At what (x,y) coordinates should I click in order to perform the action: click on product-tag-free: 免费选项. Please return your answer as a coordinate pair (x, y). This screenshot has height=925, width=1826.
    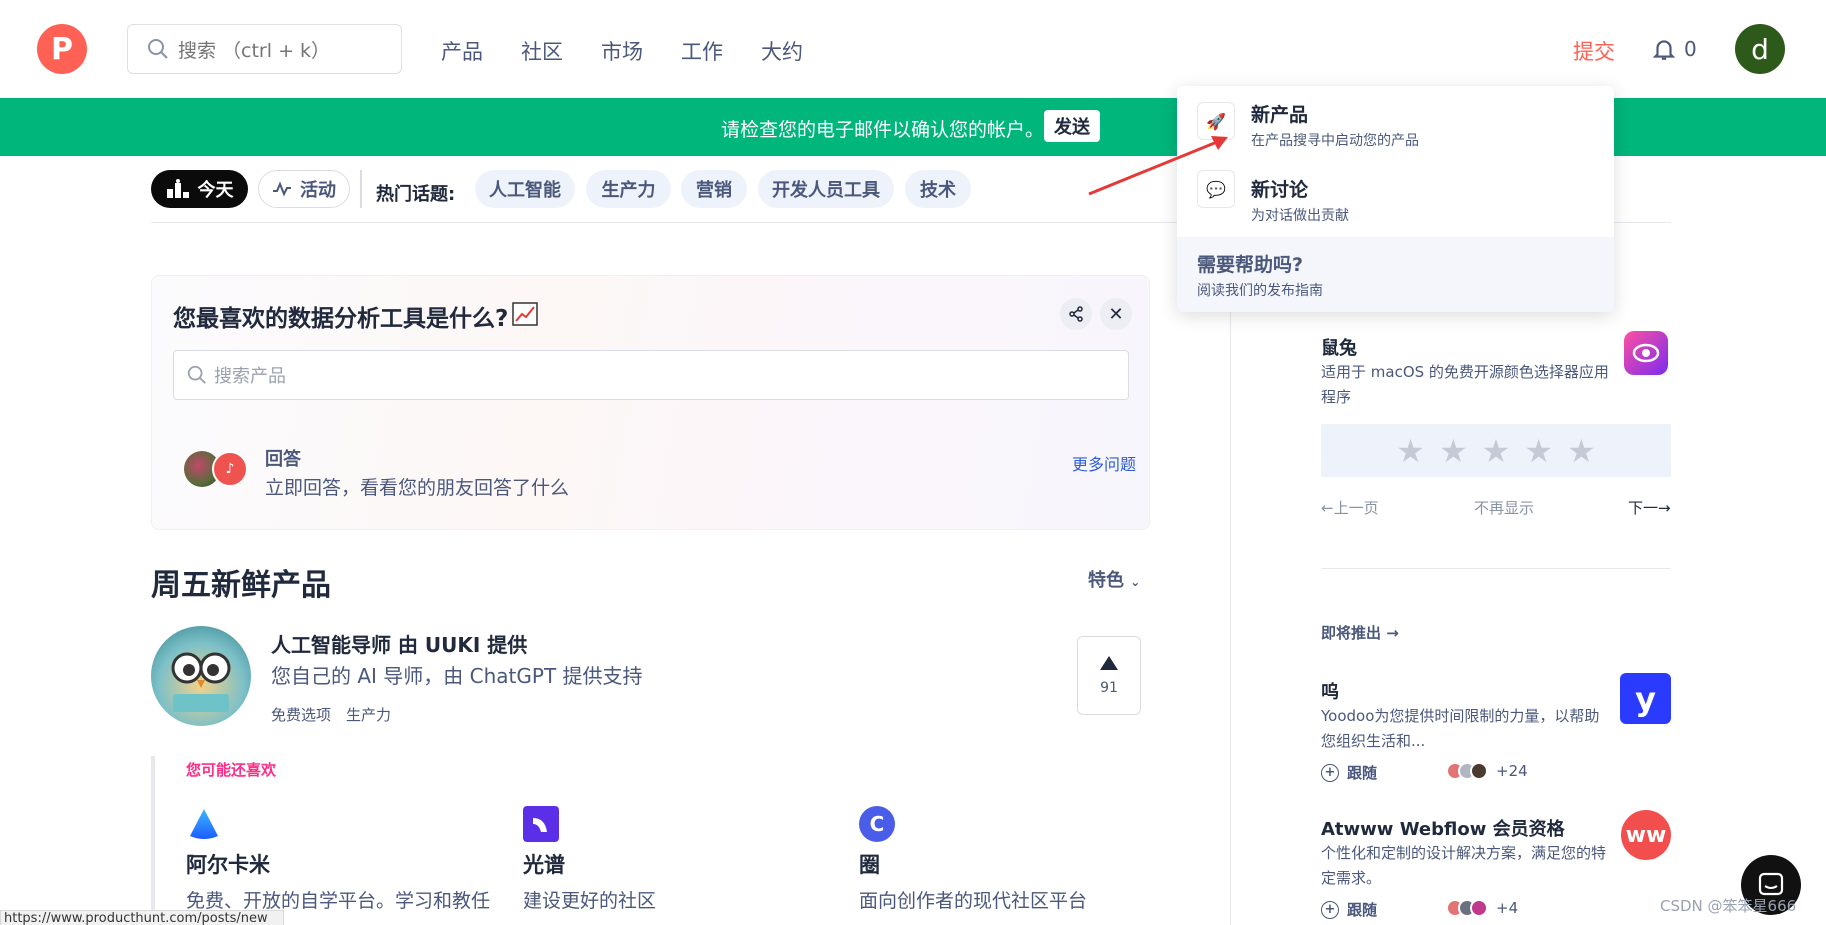
    Looking at the image, I should click on (301, 714).